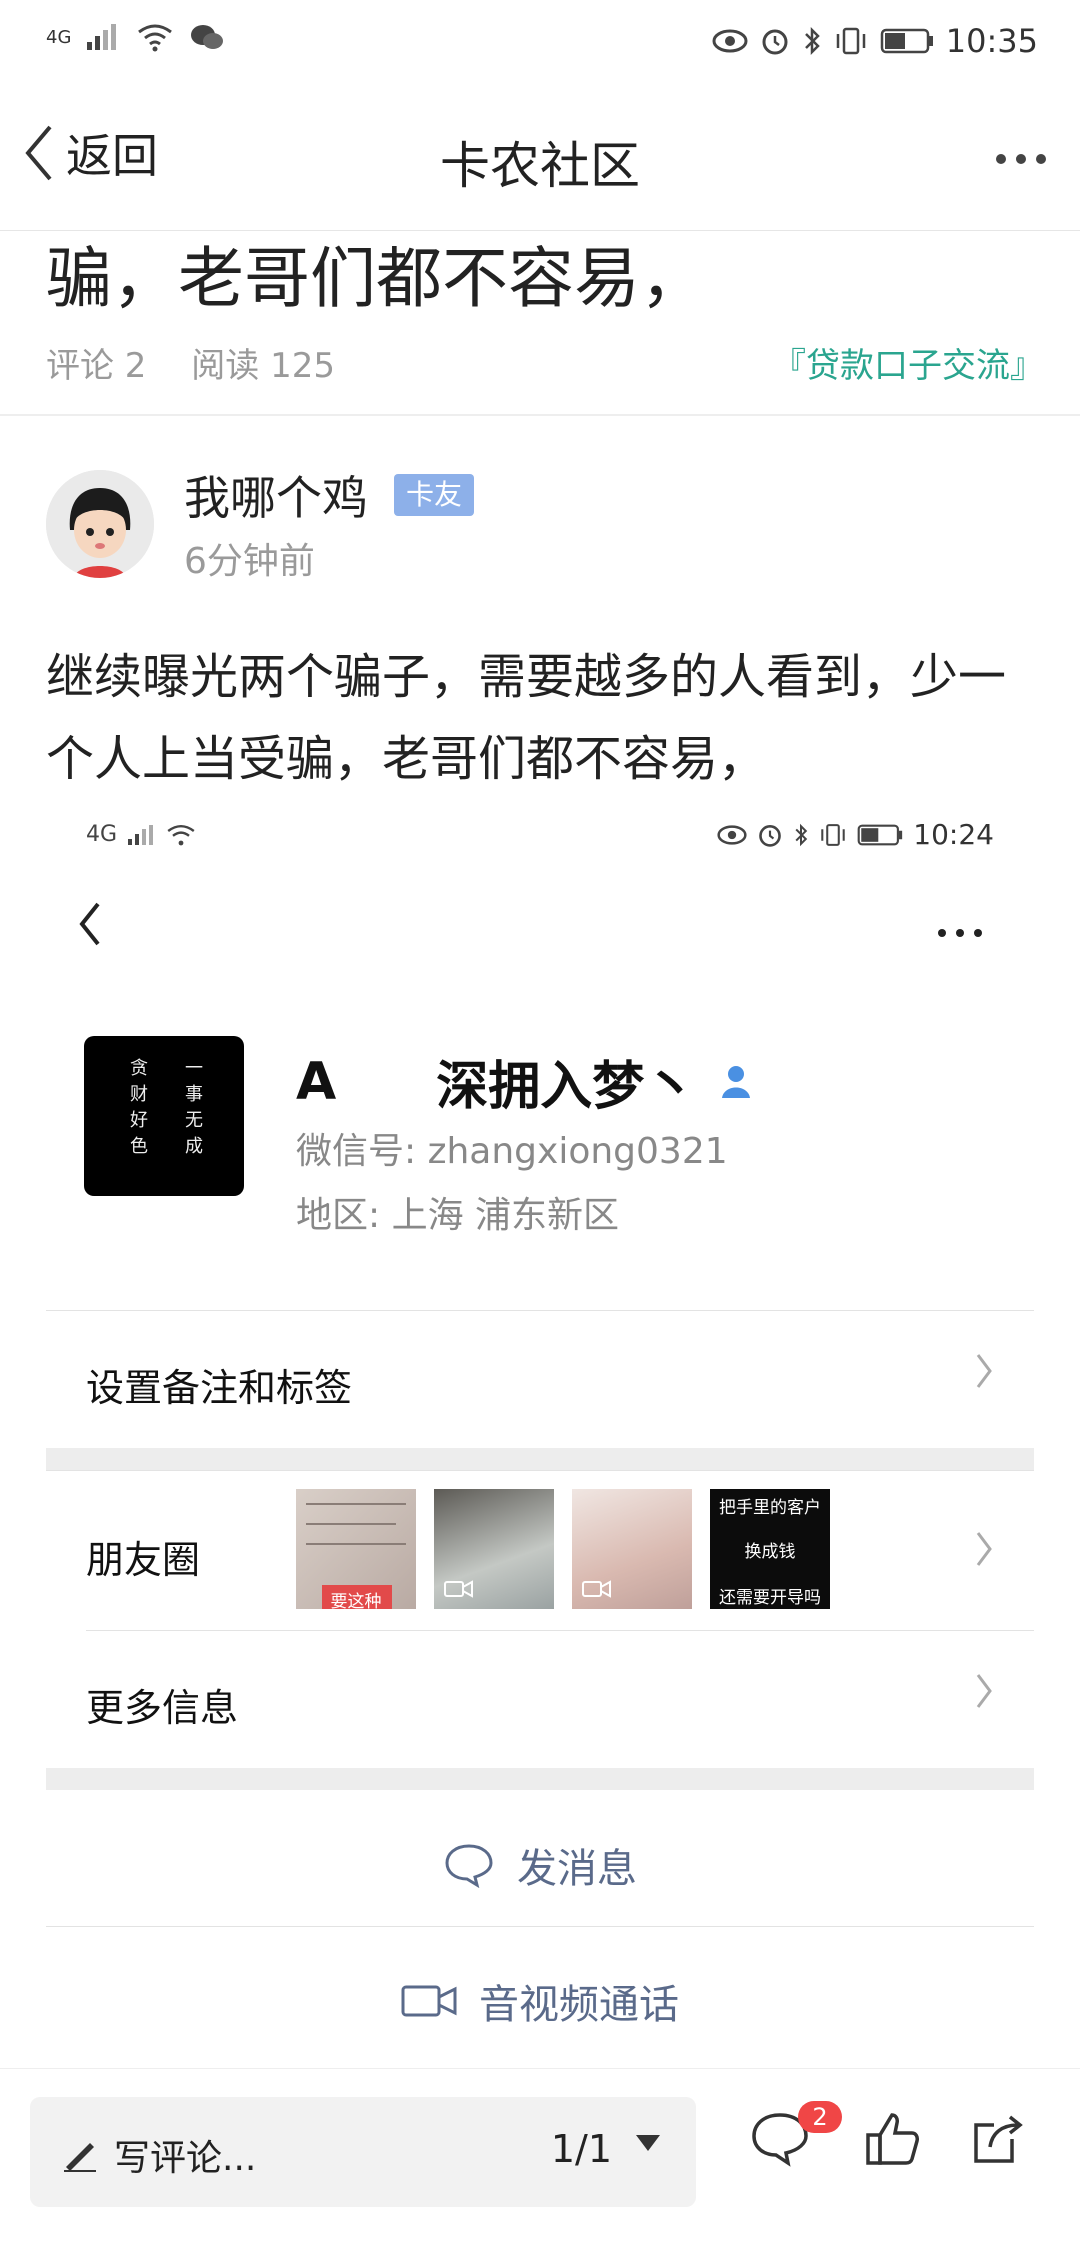 The image size is (1080, 2245). What do you see at coordinates (540, 415) in the screenshot?
I see `divider` at bounding box center [540, 415].